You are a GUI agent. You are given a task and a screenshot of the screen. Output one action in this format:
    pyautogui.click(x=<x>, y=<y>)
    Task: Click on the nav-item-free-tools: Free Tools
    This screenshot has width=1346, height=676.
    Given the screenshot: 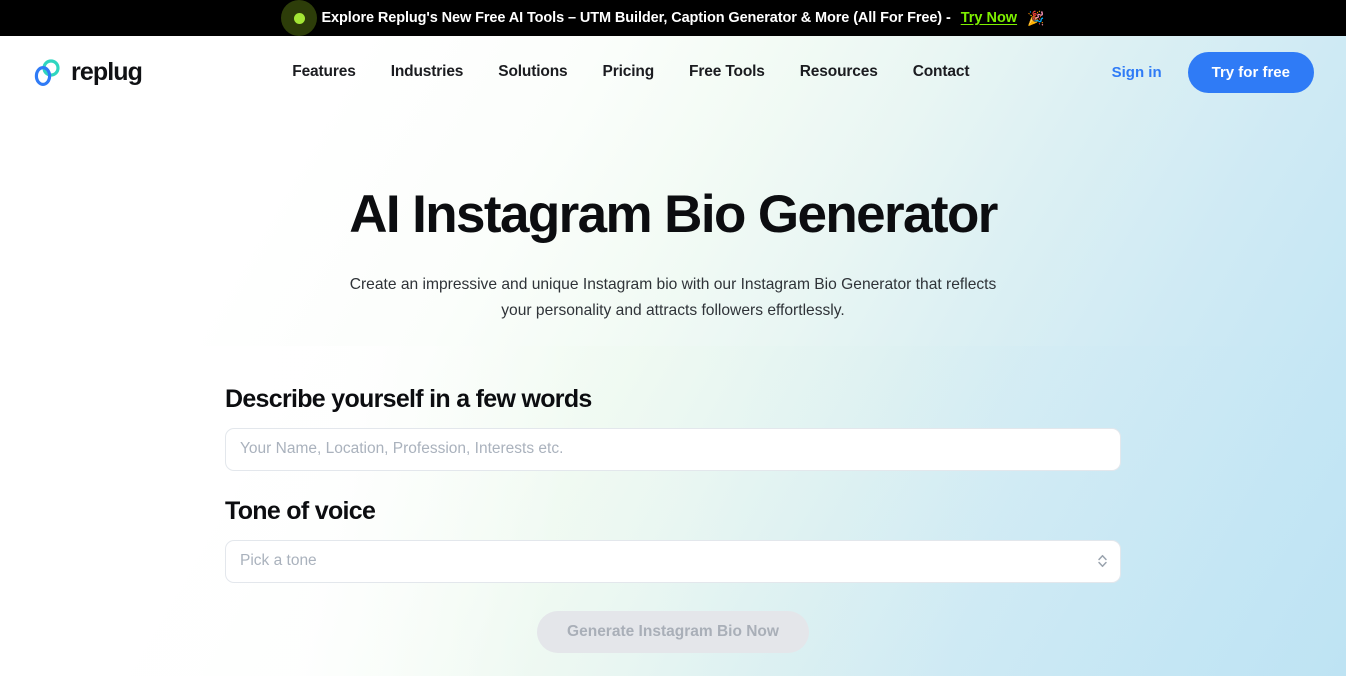 What is the action you would take?
    pyautogui.click(x=727, y=72)
    